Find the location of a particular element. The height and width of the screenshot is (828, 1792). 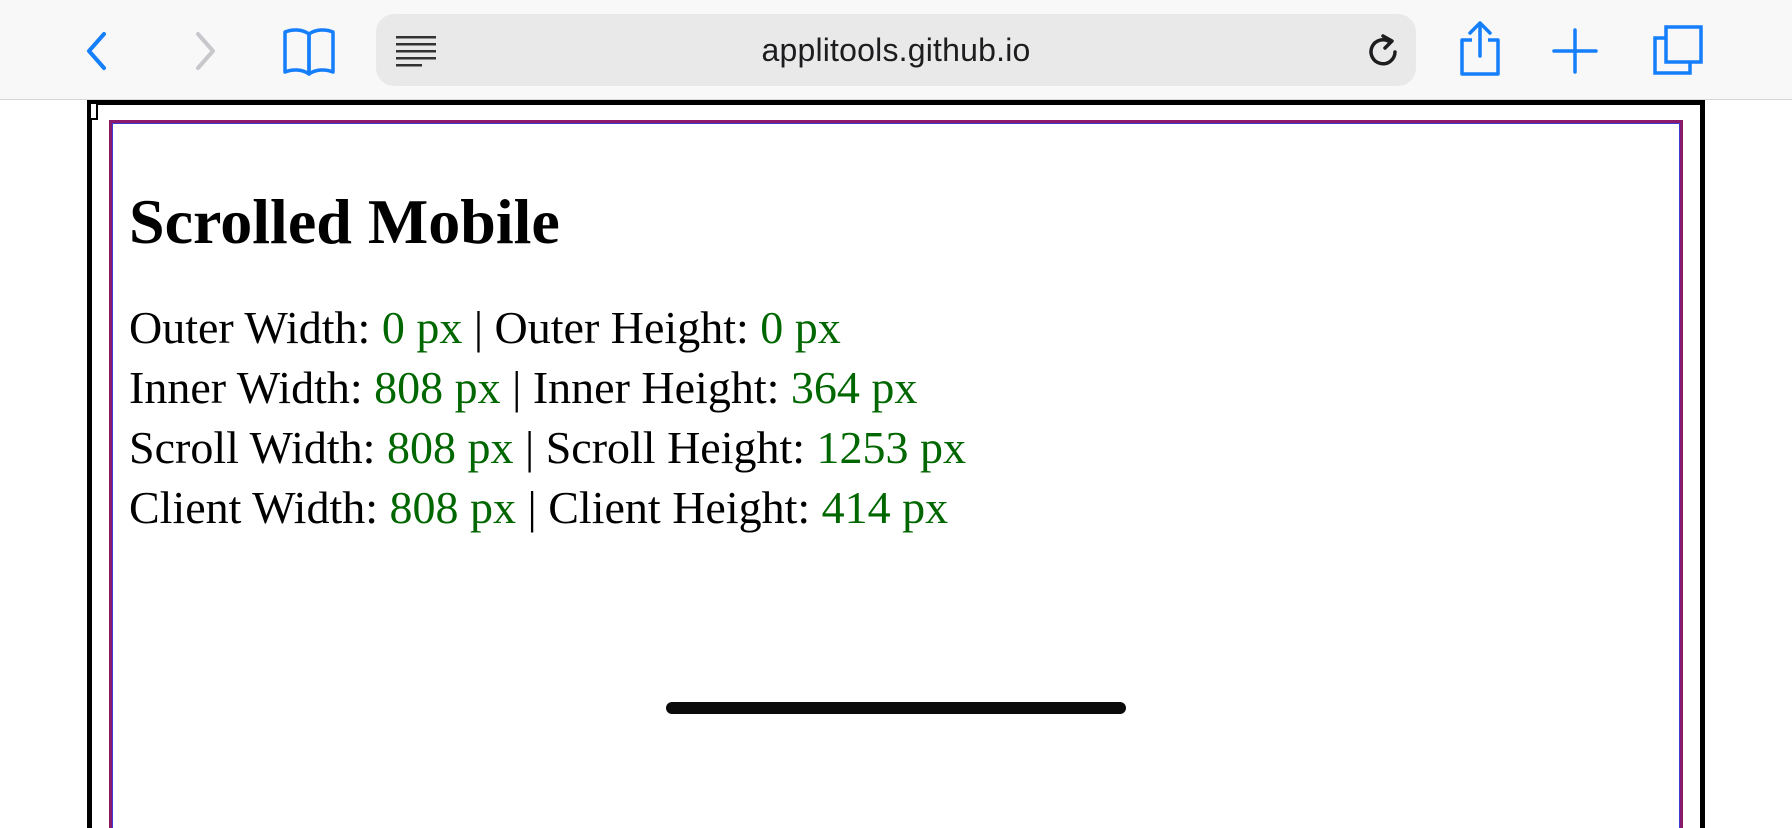

scroll-height-value: 1253 px is located at coordinates (891, 447).